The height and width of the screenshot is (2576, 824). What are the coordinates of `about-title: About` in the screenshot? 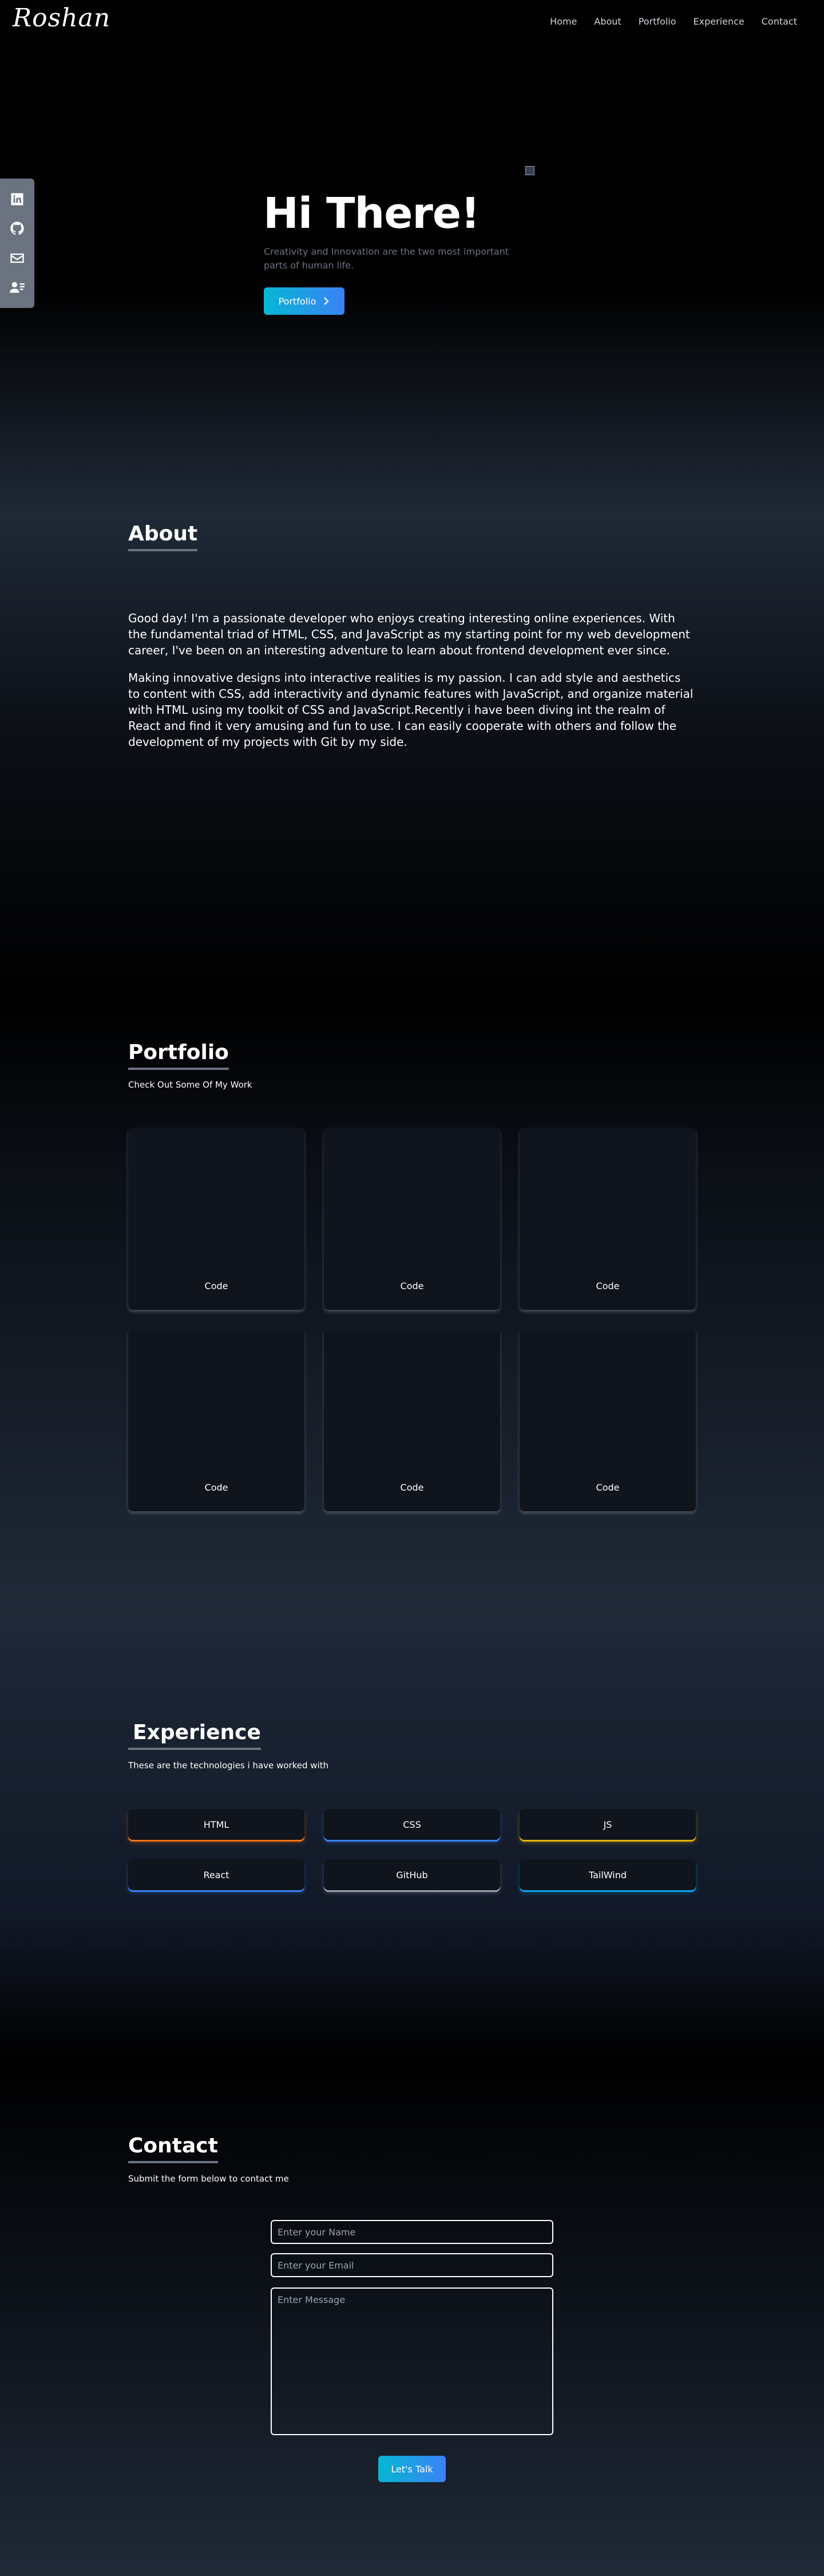 It's located at (163, 536).